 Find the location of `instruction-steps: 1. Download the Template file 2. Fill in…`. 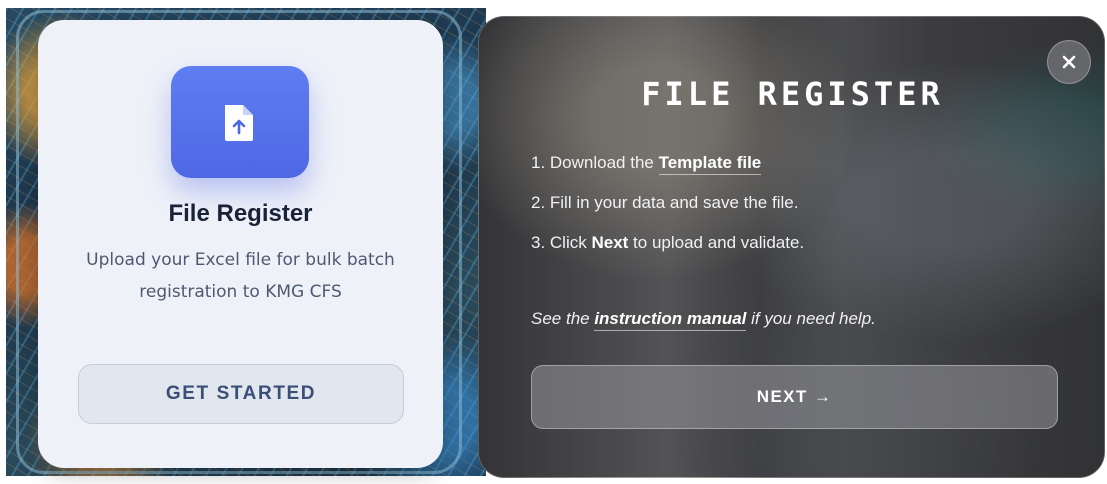

instruction-steps: 1. Download the Template file 2. Fill in… is located at coordinates (801, 209).